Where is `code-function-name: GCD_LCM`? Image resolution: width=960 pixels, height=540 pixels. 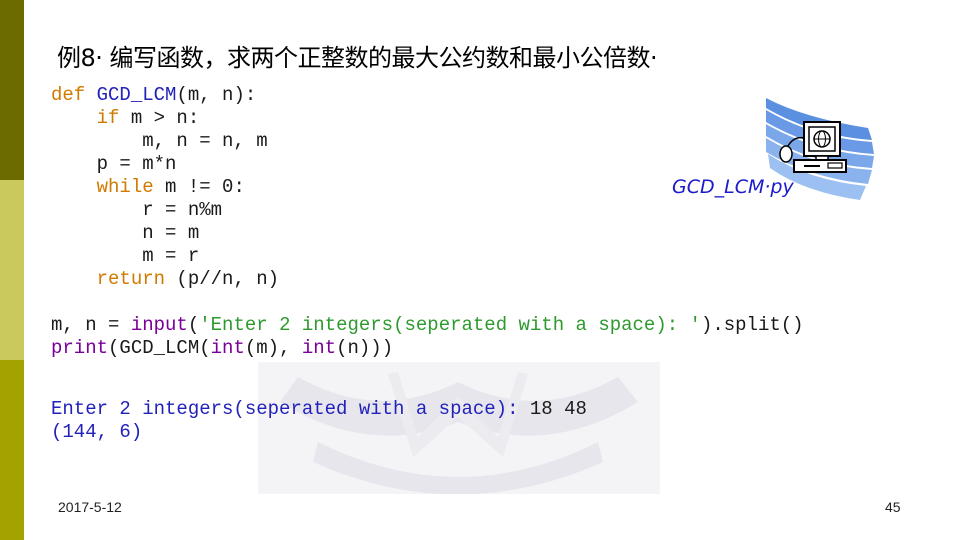 code-function-name: GCD_LCM is located at coordinates (136, 95).